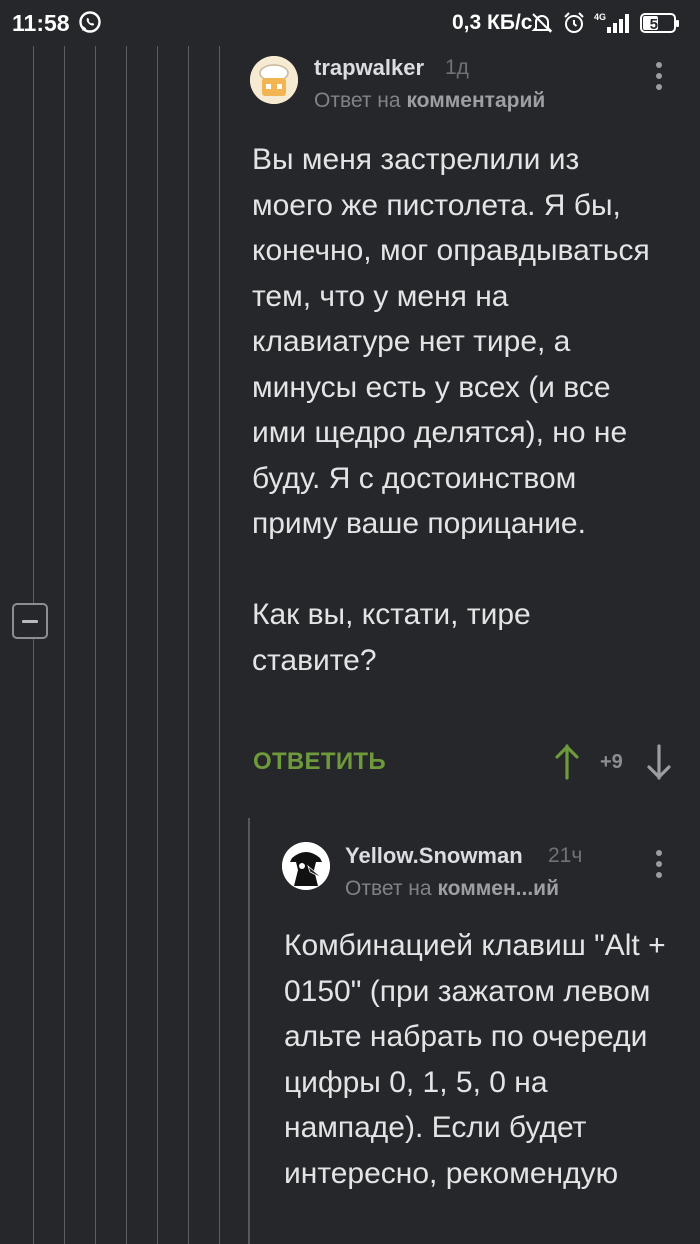  I want to click on mute-bell-icon, so click(542, 23).